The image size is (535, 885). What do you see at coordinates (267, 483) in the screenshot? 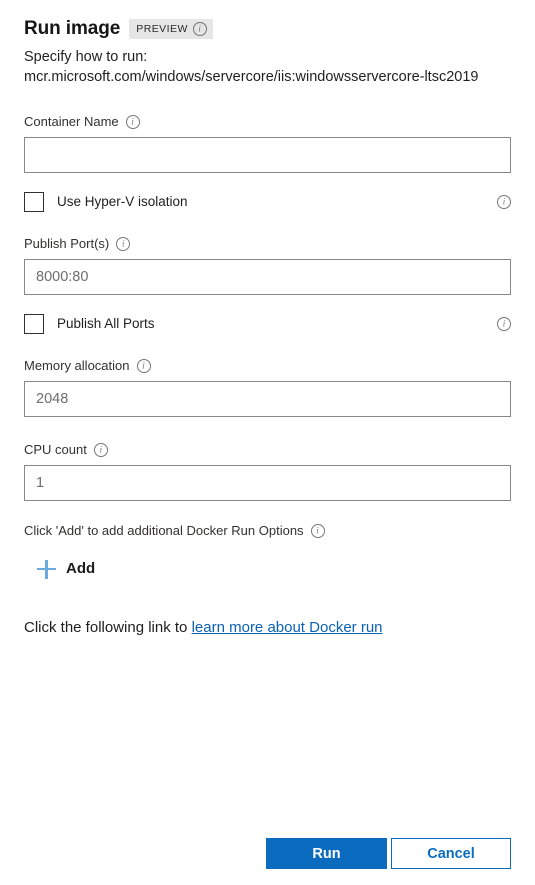
I see `cpu-count-input` at bounding box center [267, 483].